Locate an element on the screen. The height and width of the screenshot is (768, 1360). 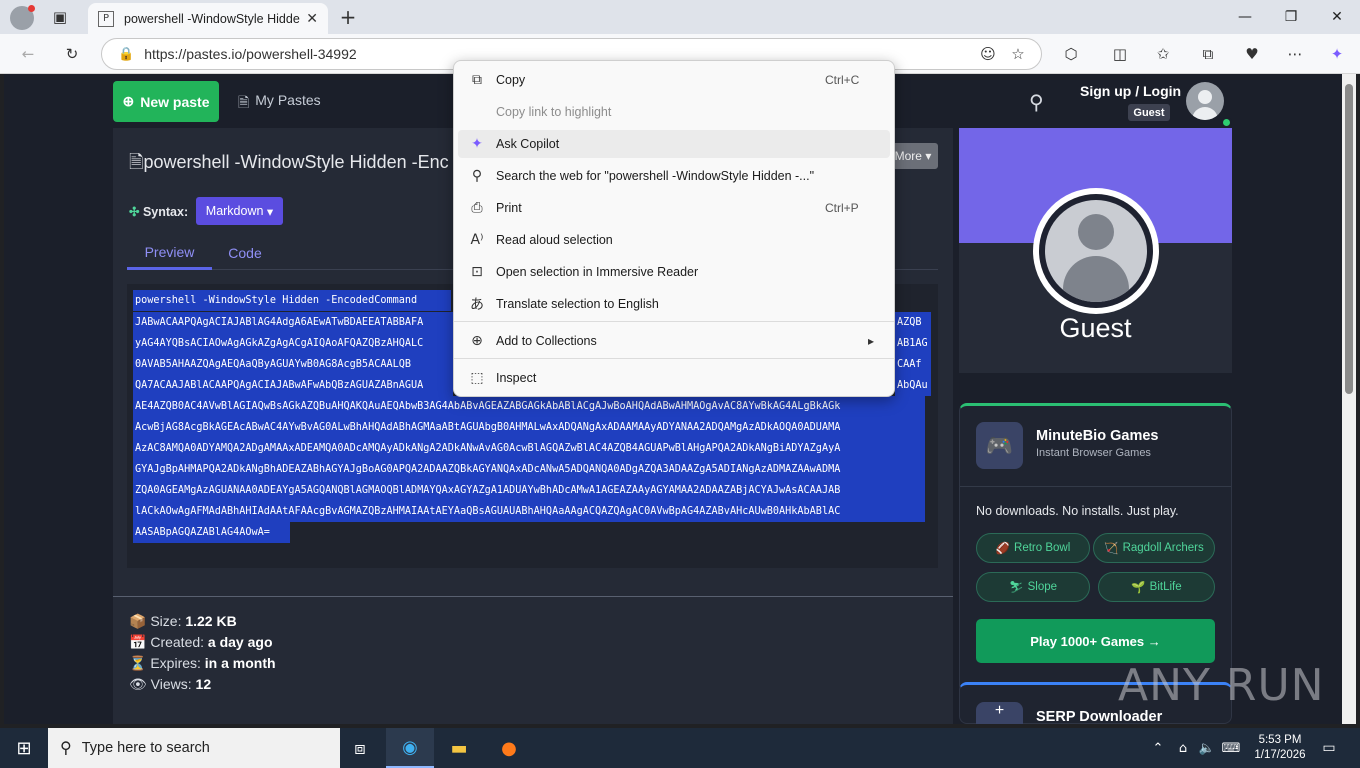
syntax-value: Markdown is located at coordinates (234, 211).